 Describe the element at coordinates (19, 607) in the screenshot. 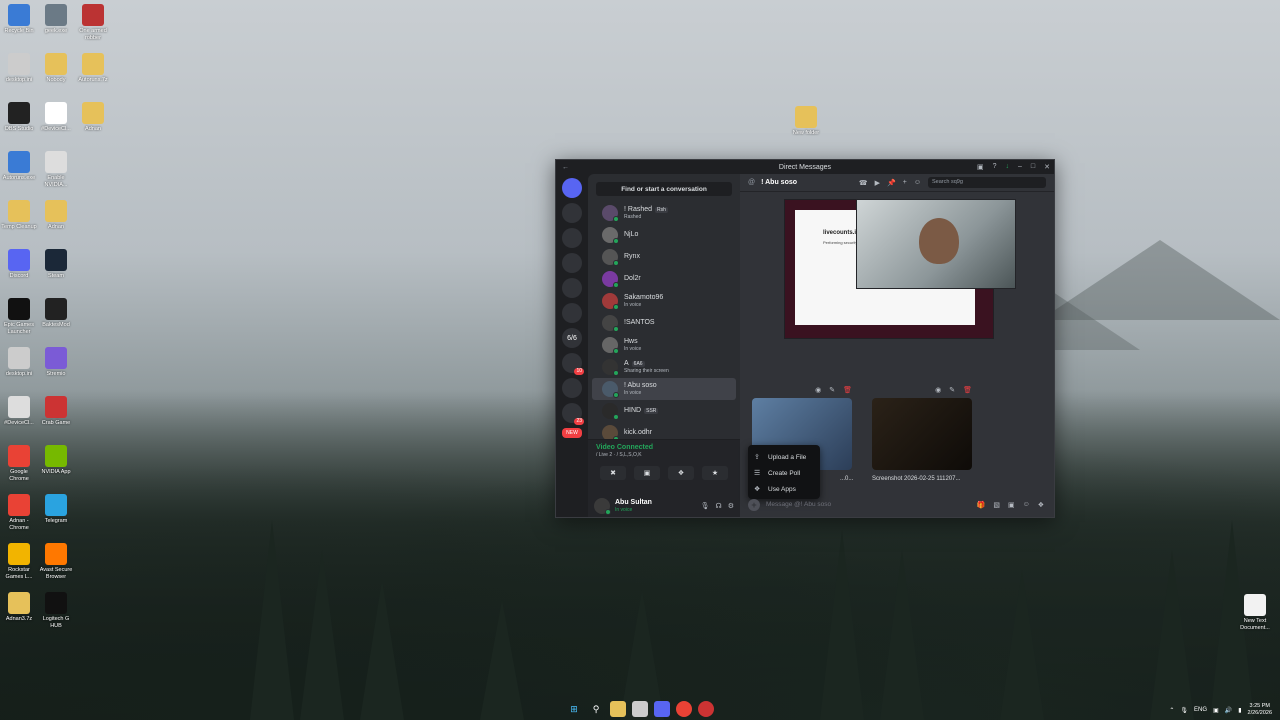

I see `desktop-shortcut: Adnan3.7z` at that location.